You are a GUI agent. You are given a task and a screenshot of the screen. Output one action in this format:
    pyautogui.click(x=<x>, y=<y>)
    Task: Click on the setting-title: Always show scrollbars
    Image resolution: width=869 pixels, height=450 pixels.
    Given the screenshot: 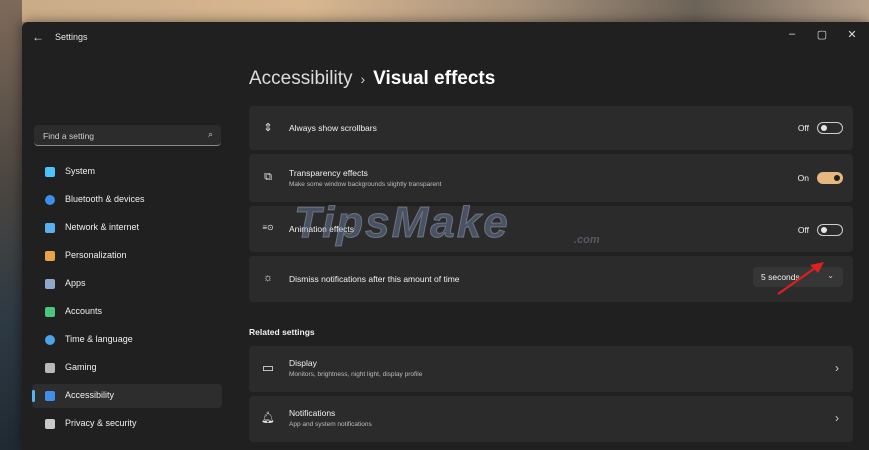 What is the action you would take?
    pyautogui.click(x=333, y=128)
    